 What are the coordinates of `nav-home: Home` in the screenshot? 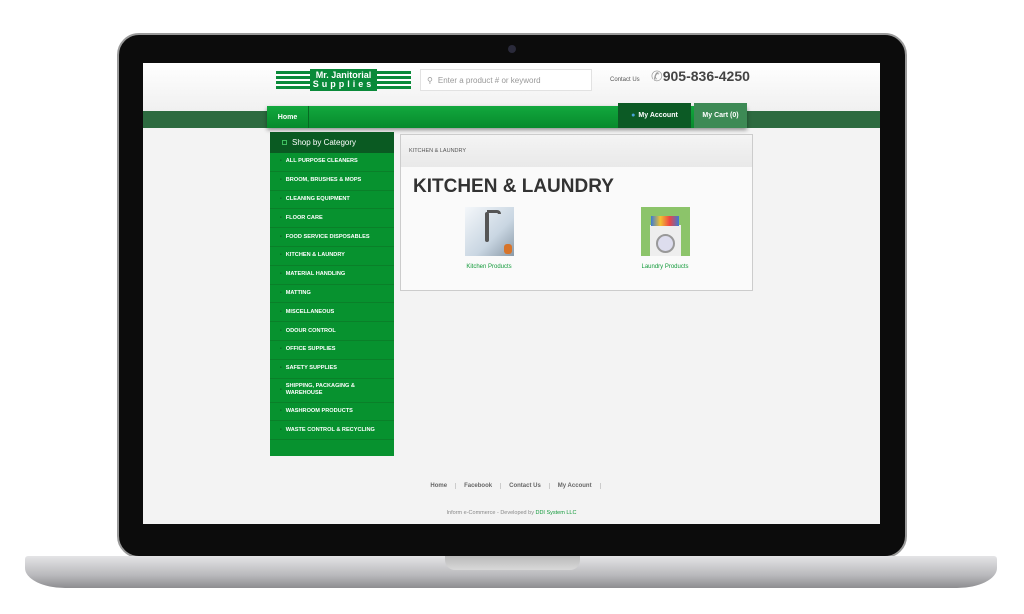 It's located at (288, 117).